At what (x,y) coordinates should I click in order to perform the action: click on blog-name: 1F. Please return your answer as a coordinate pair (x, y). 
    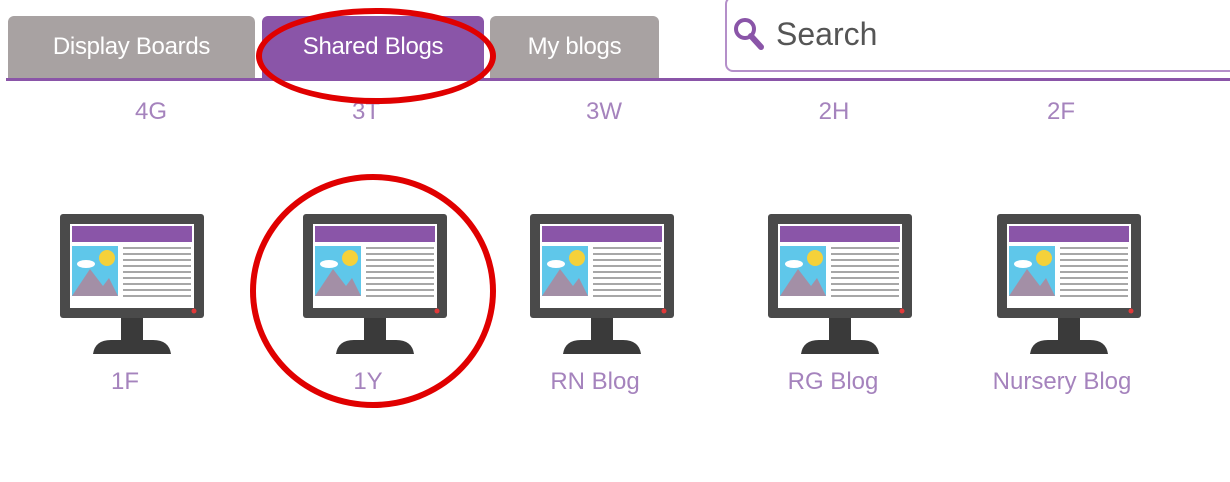
    Looking at the image, I should click on (124, 381).